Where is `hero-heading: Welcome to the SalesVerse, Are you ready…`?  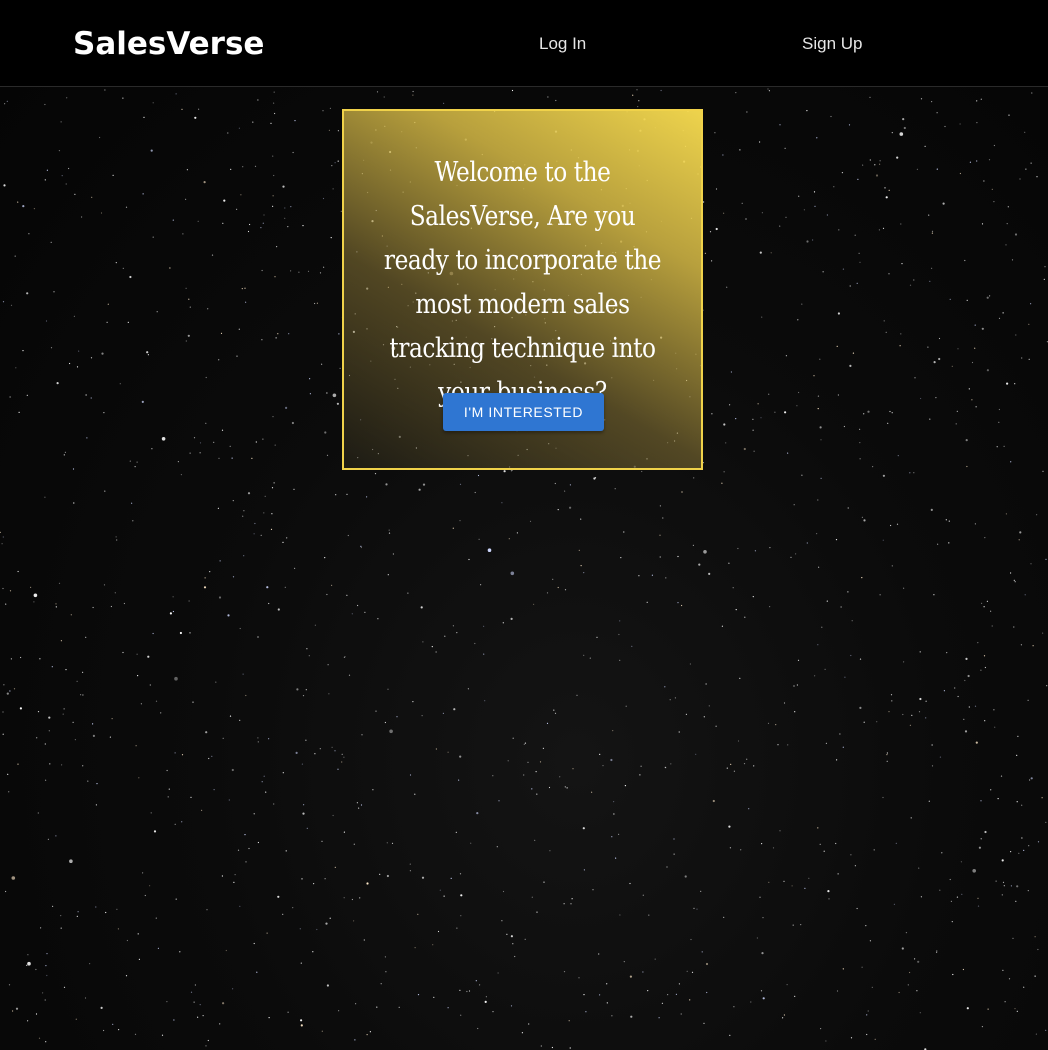 hero-heading: Welcome to the SalesVerse, Are you ready… is located at coordinates (522, 282).